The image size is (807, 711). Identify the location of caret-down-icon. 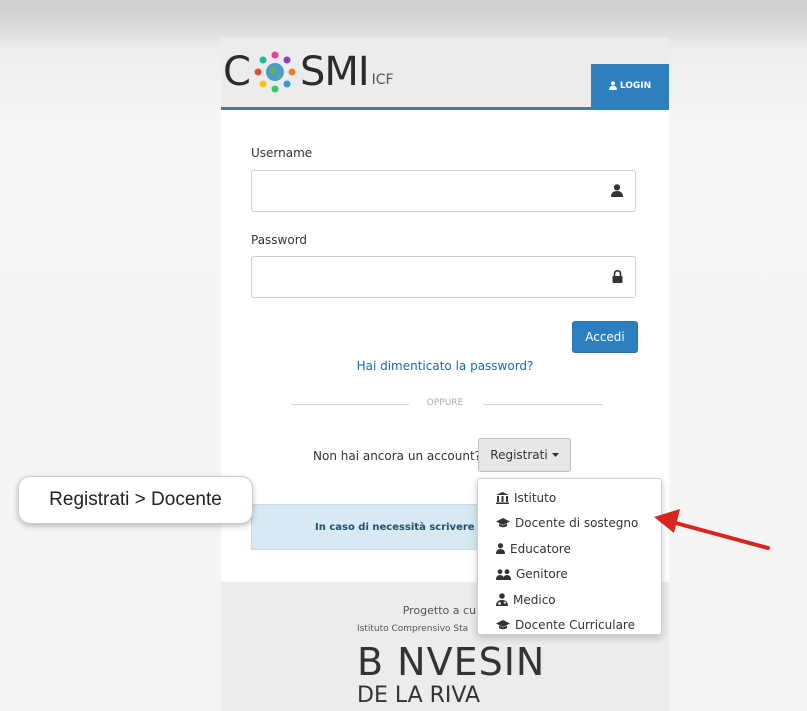
(555, 455).